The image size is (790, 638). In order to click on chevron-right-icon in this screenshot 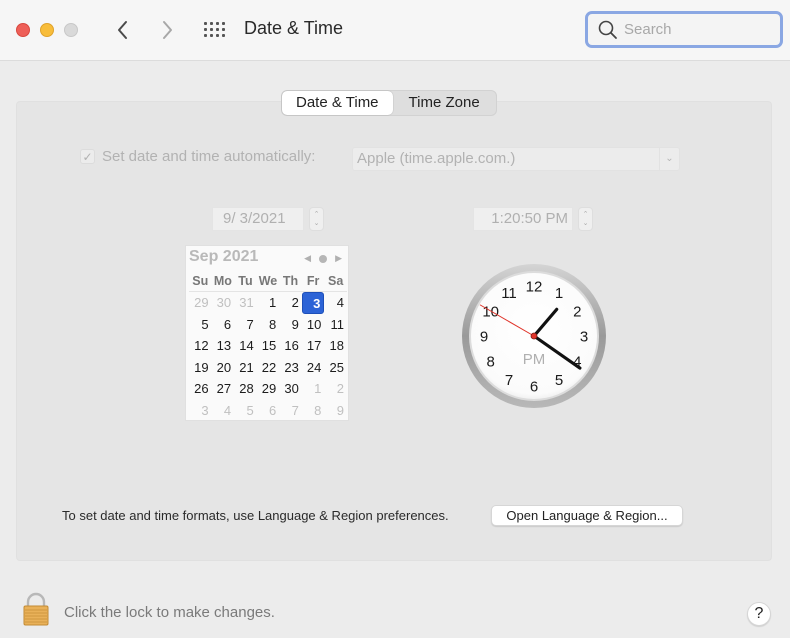, I will do `click(167, 30)`.